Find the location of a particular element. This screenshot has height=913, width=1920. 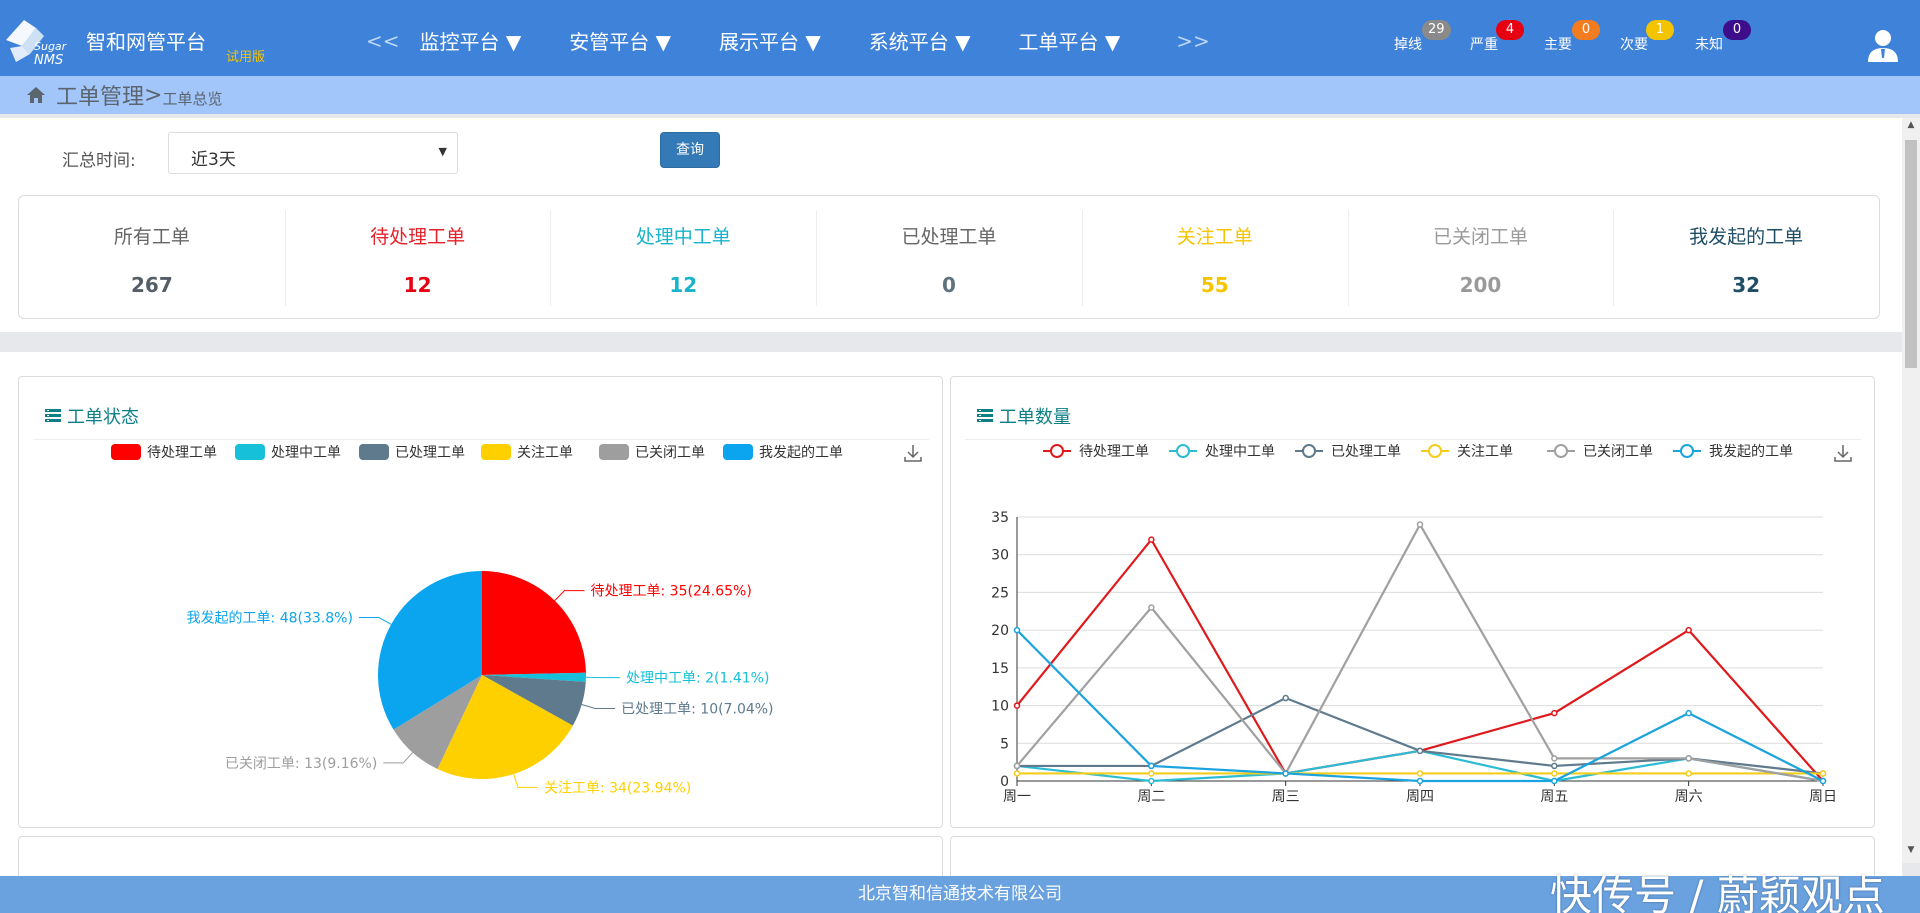

nav-item-system: 系统平台 ▼ is located at coordinates (920, 40).